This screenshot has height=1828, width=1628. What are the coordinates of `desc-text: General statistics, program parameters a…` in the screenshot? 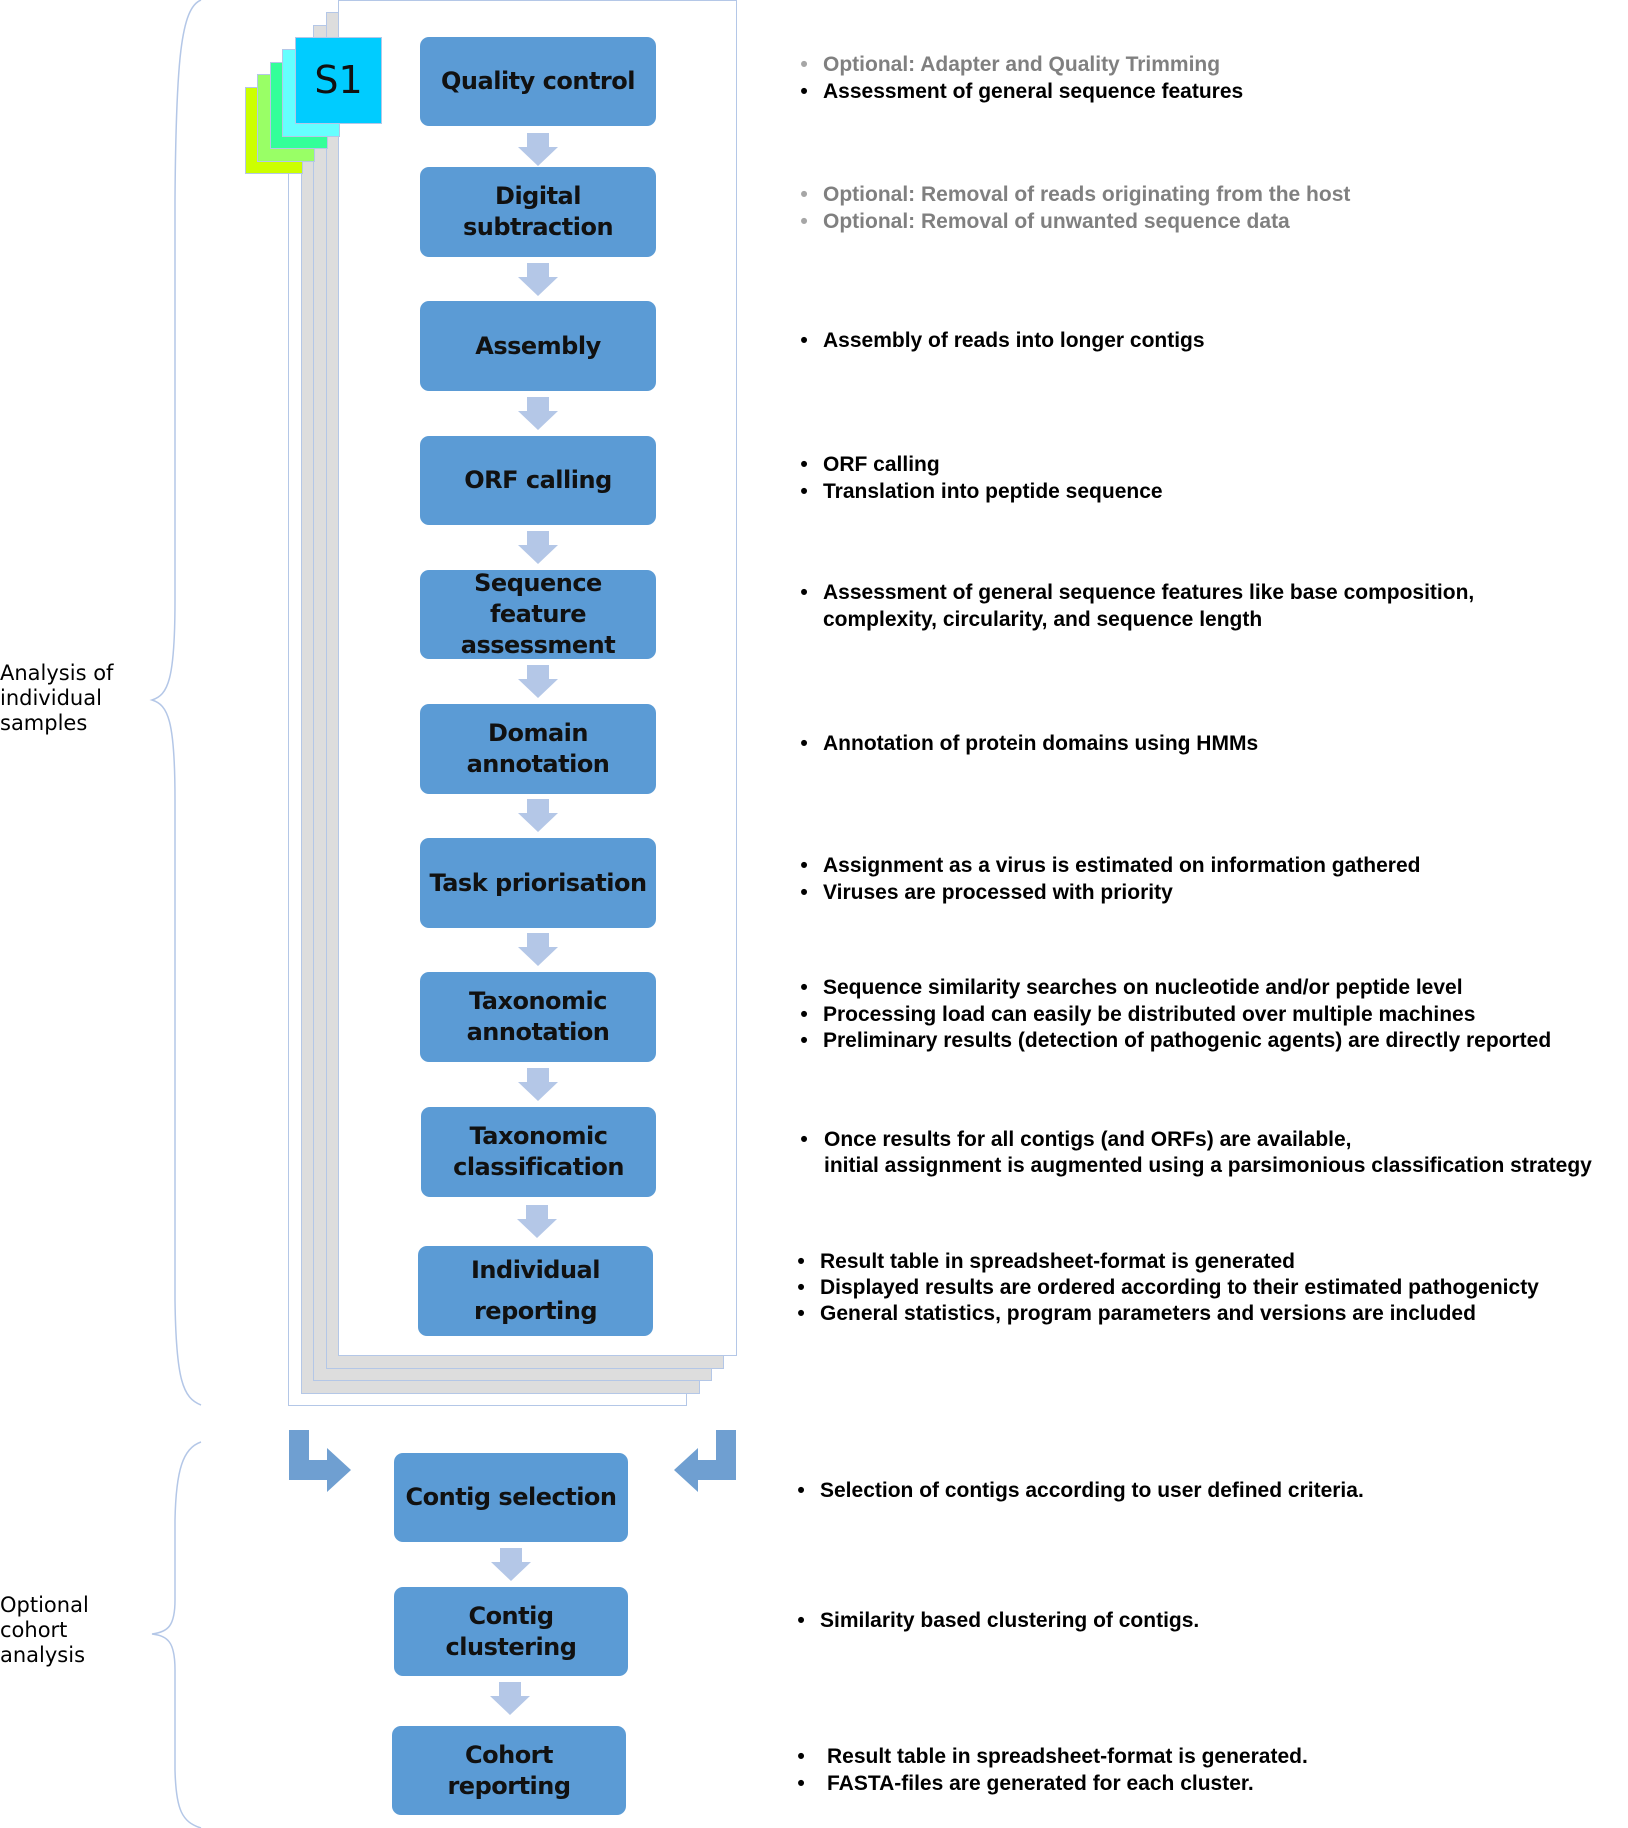 It's located at (1148, 1313).